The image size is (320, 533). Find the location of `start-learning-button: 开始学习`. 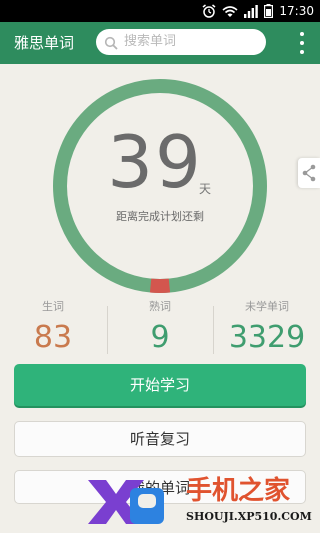

start-learning-button: 开始学习 is located at coordinates (160, 385).